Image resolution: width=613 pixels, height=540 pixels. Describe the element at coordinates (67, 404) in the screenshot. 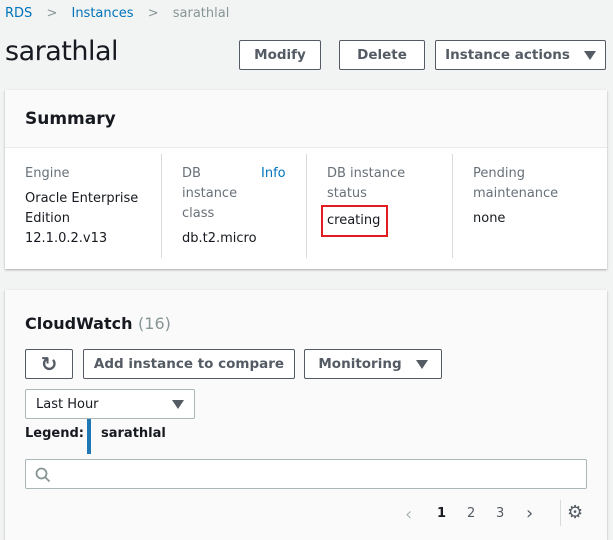

I see `time-range-value: Last Hour` at that location.